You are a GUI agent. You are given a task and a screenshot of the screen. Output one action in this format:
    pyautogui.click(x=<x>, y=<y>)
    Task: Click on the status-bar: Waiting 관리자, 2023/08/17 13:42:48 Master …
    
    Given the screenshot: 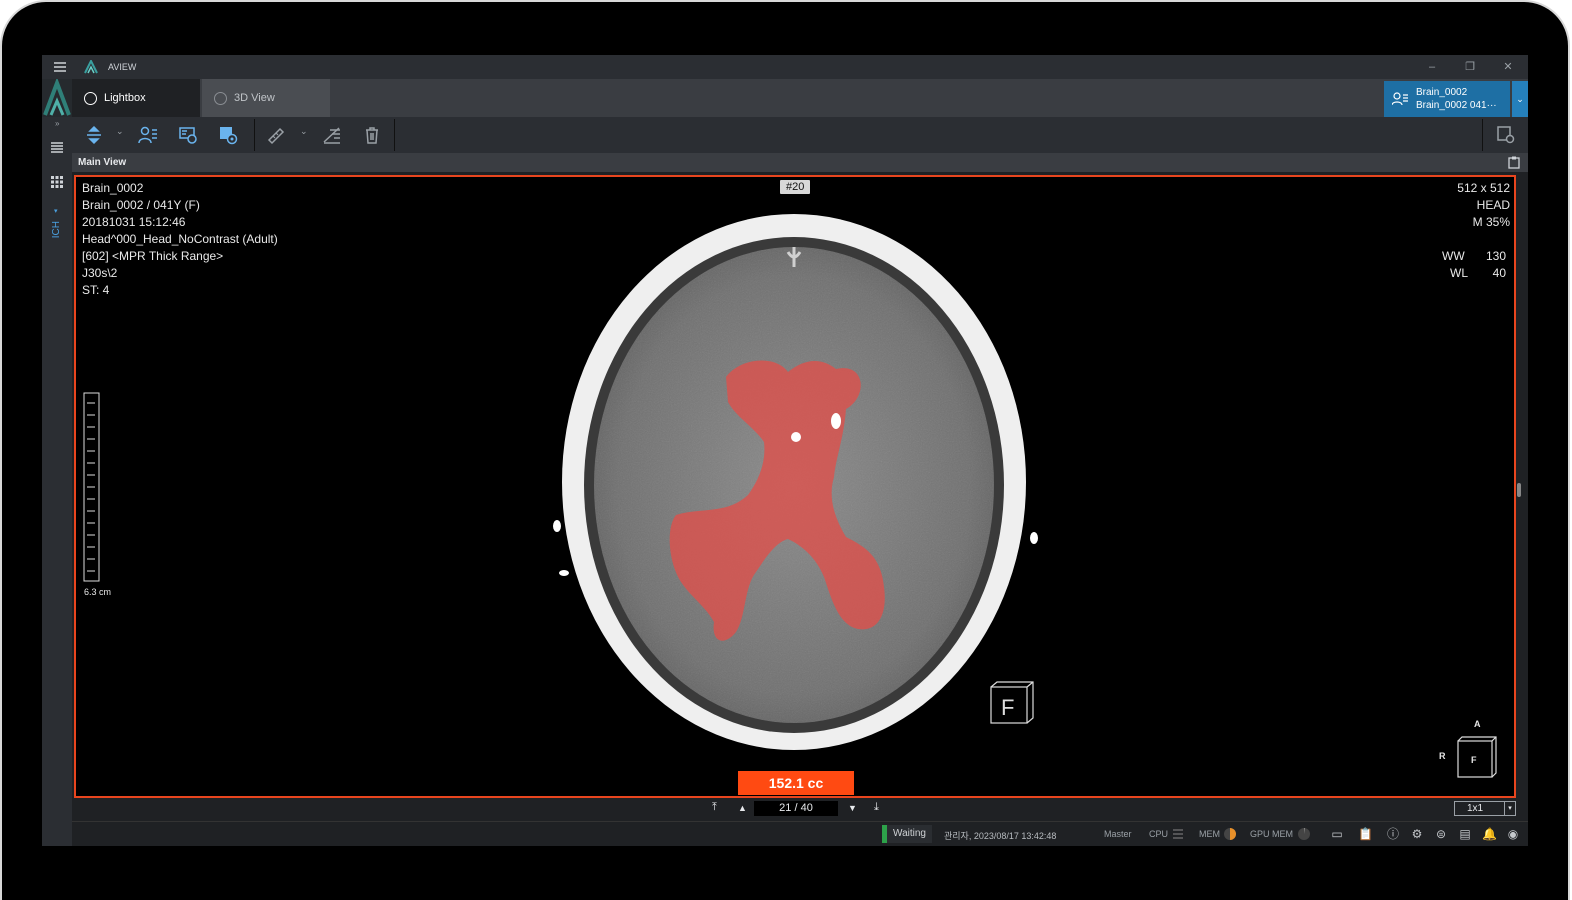 What is the action you would take?
    pyautogui.click(x=800, y=833)
    